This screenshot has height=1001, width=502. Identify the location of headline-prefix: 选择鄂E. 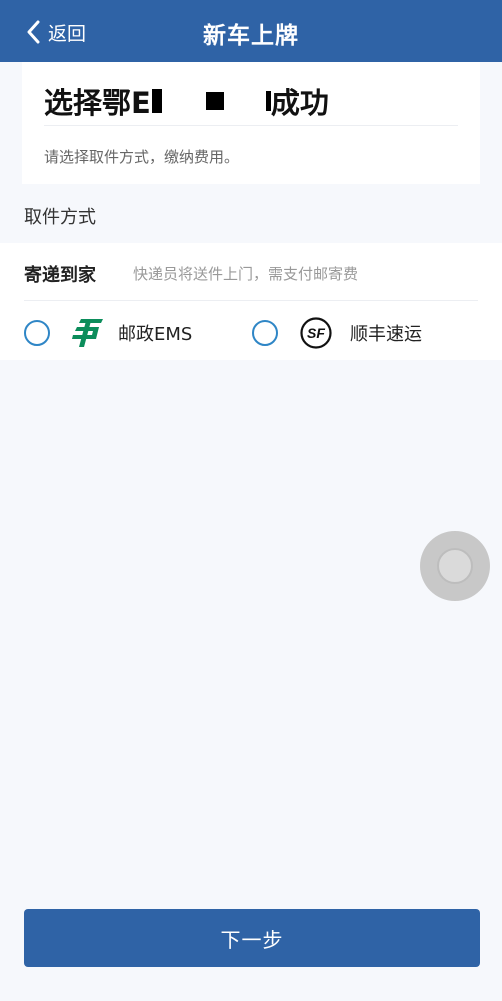
(97, 103).